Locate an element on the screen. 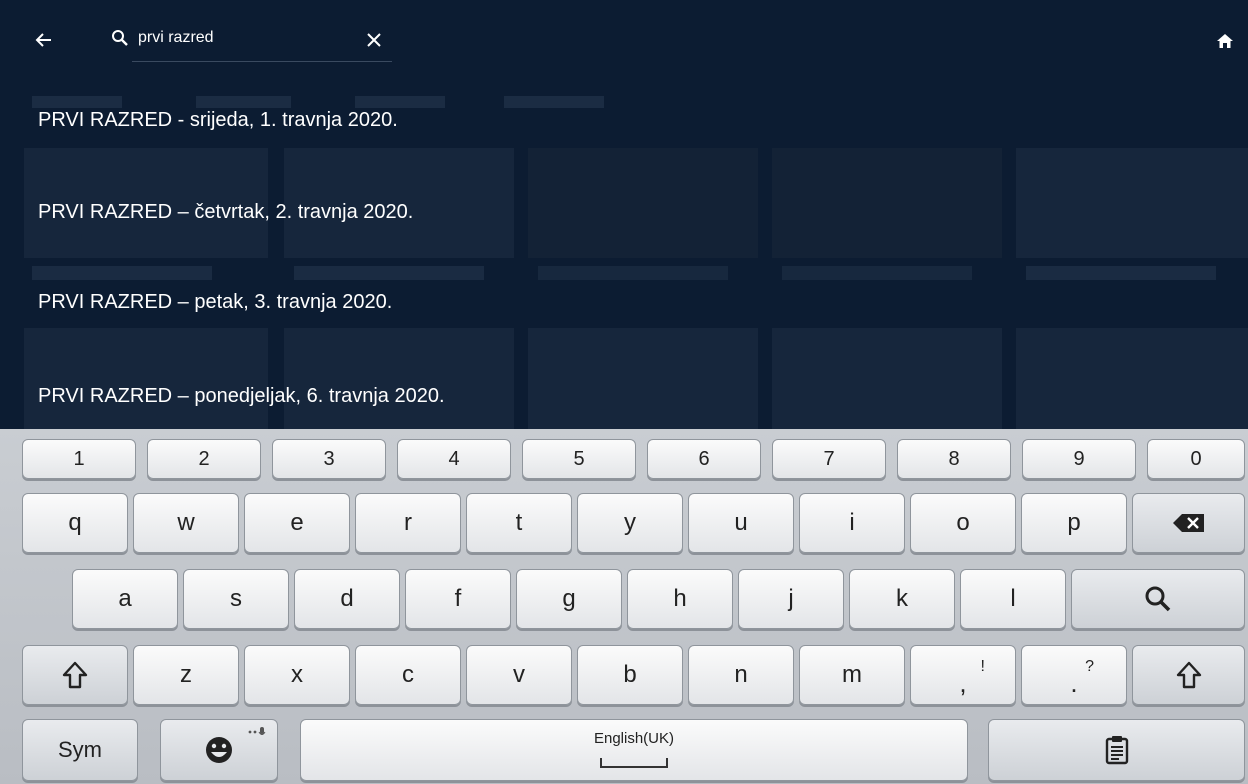  clipboard-icon is located at coordinates (1116, 750).